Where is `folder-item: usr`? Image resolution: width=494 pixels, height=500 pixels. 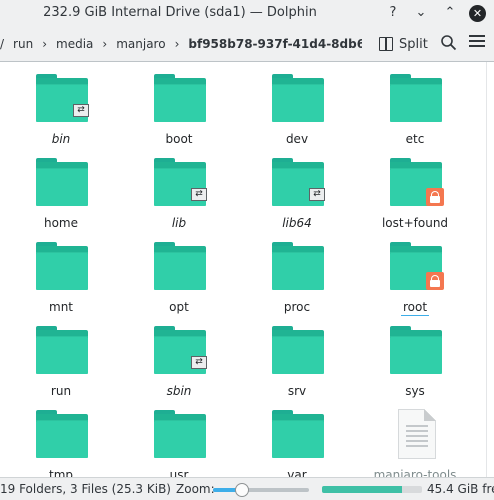
folder-item: usr is located at coordinates (179, 437).